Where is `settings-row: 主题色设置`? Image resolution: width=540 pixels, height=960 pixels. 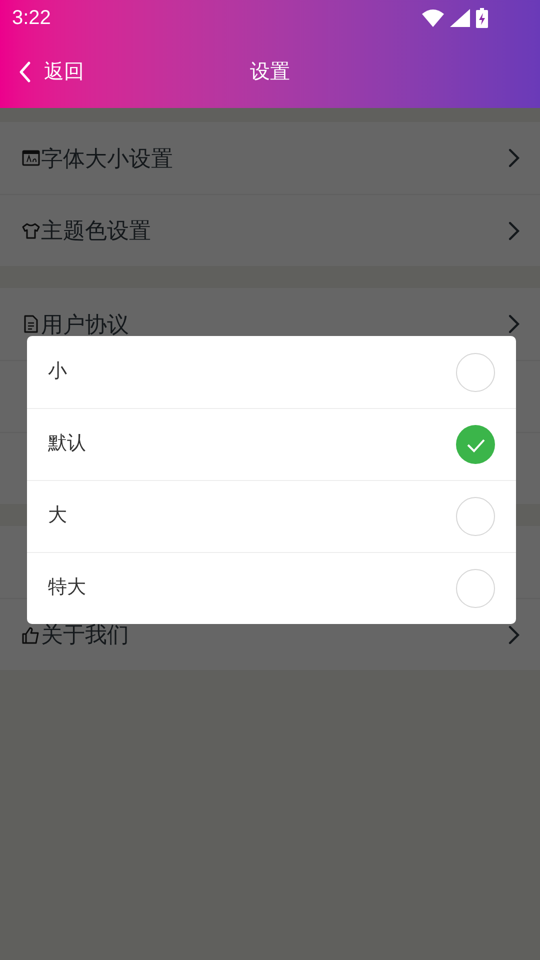
settings-row: 主题色设置 is located at coordinates (270, 230).